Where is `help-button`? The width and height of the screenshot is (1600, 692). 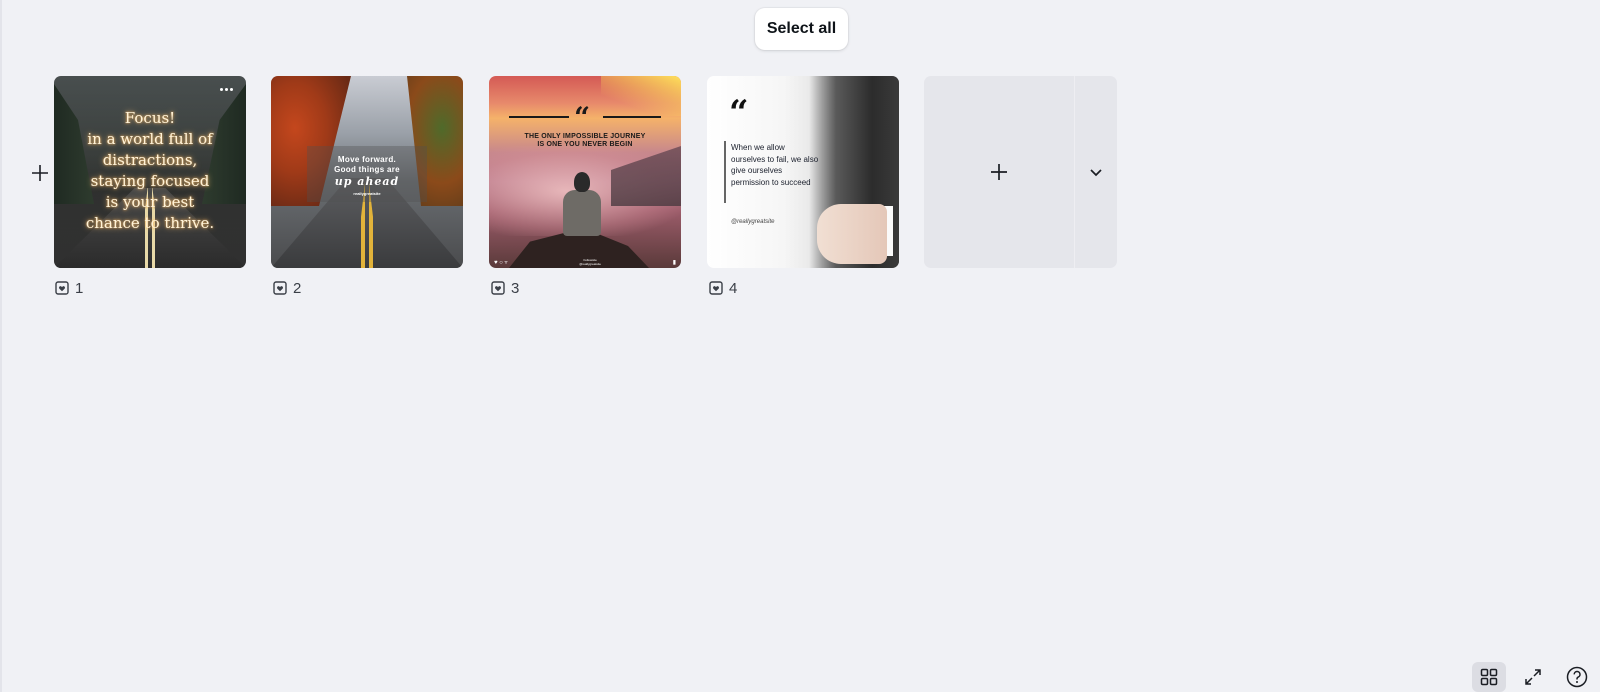 help-button is located at coordinates (1577, 677).